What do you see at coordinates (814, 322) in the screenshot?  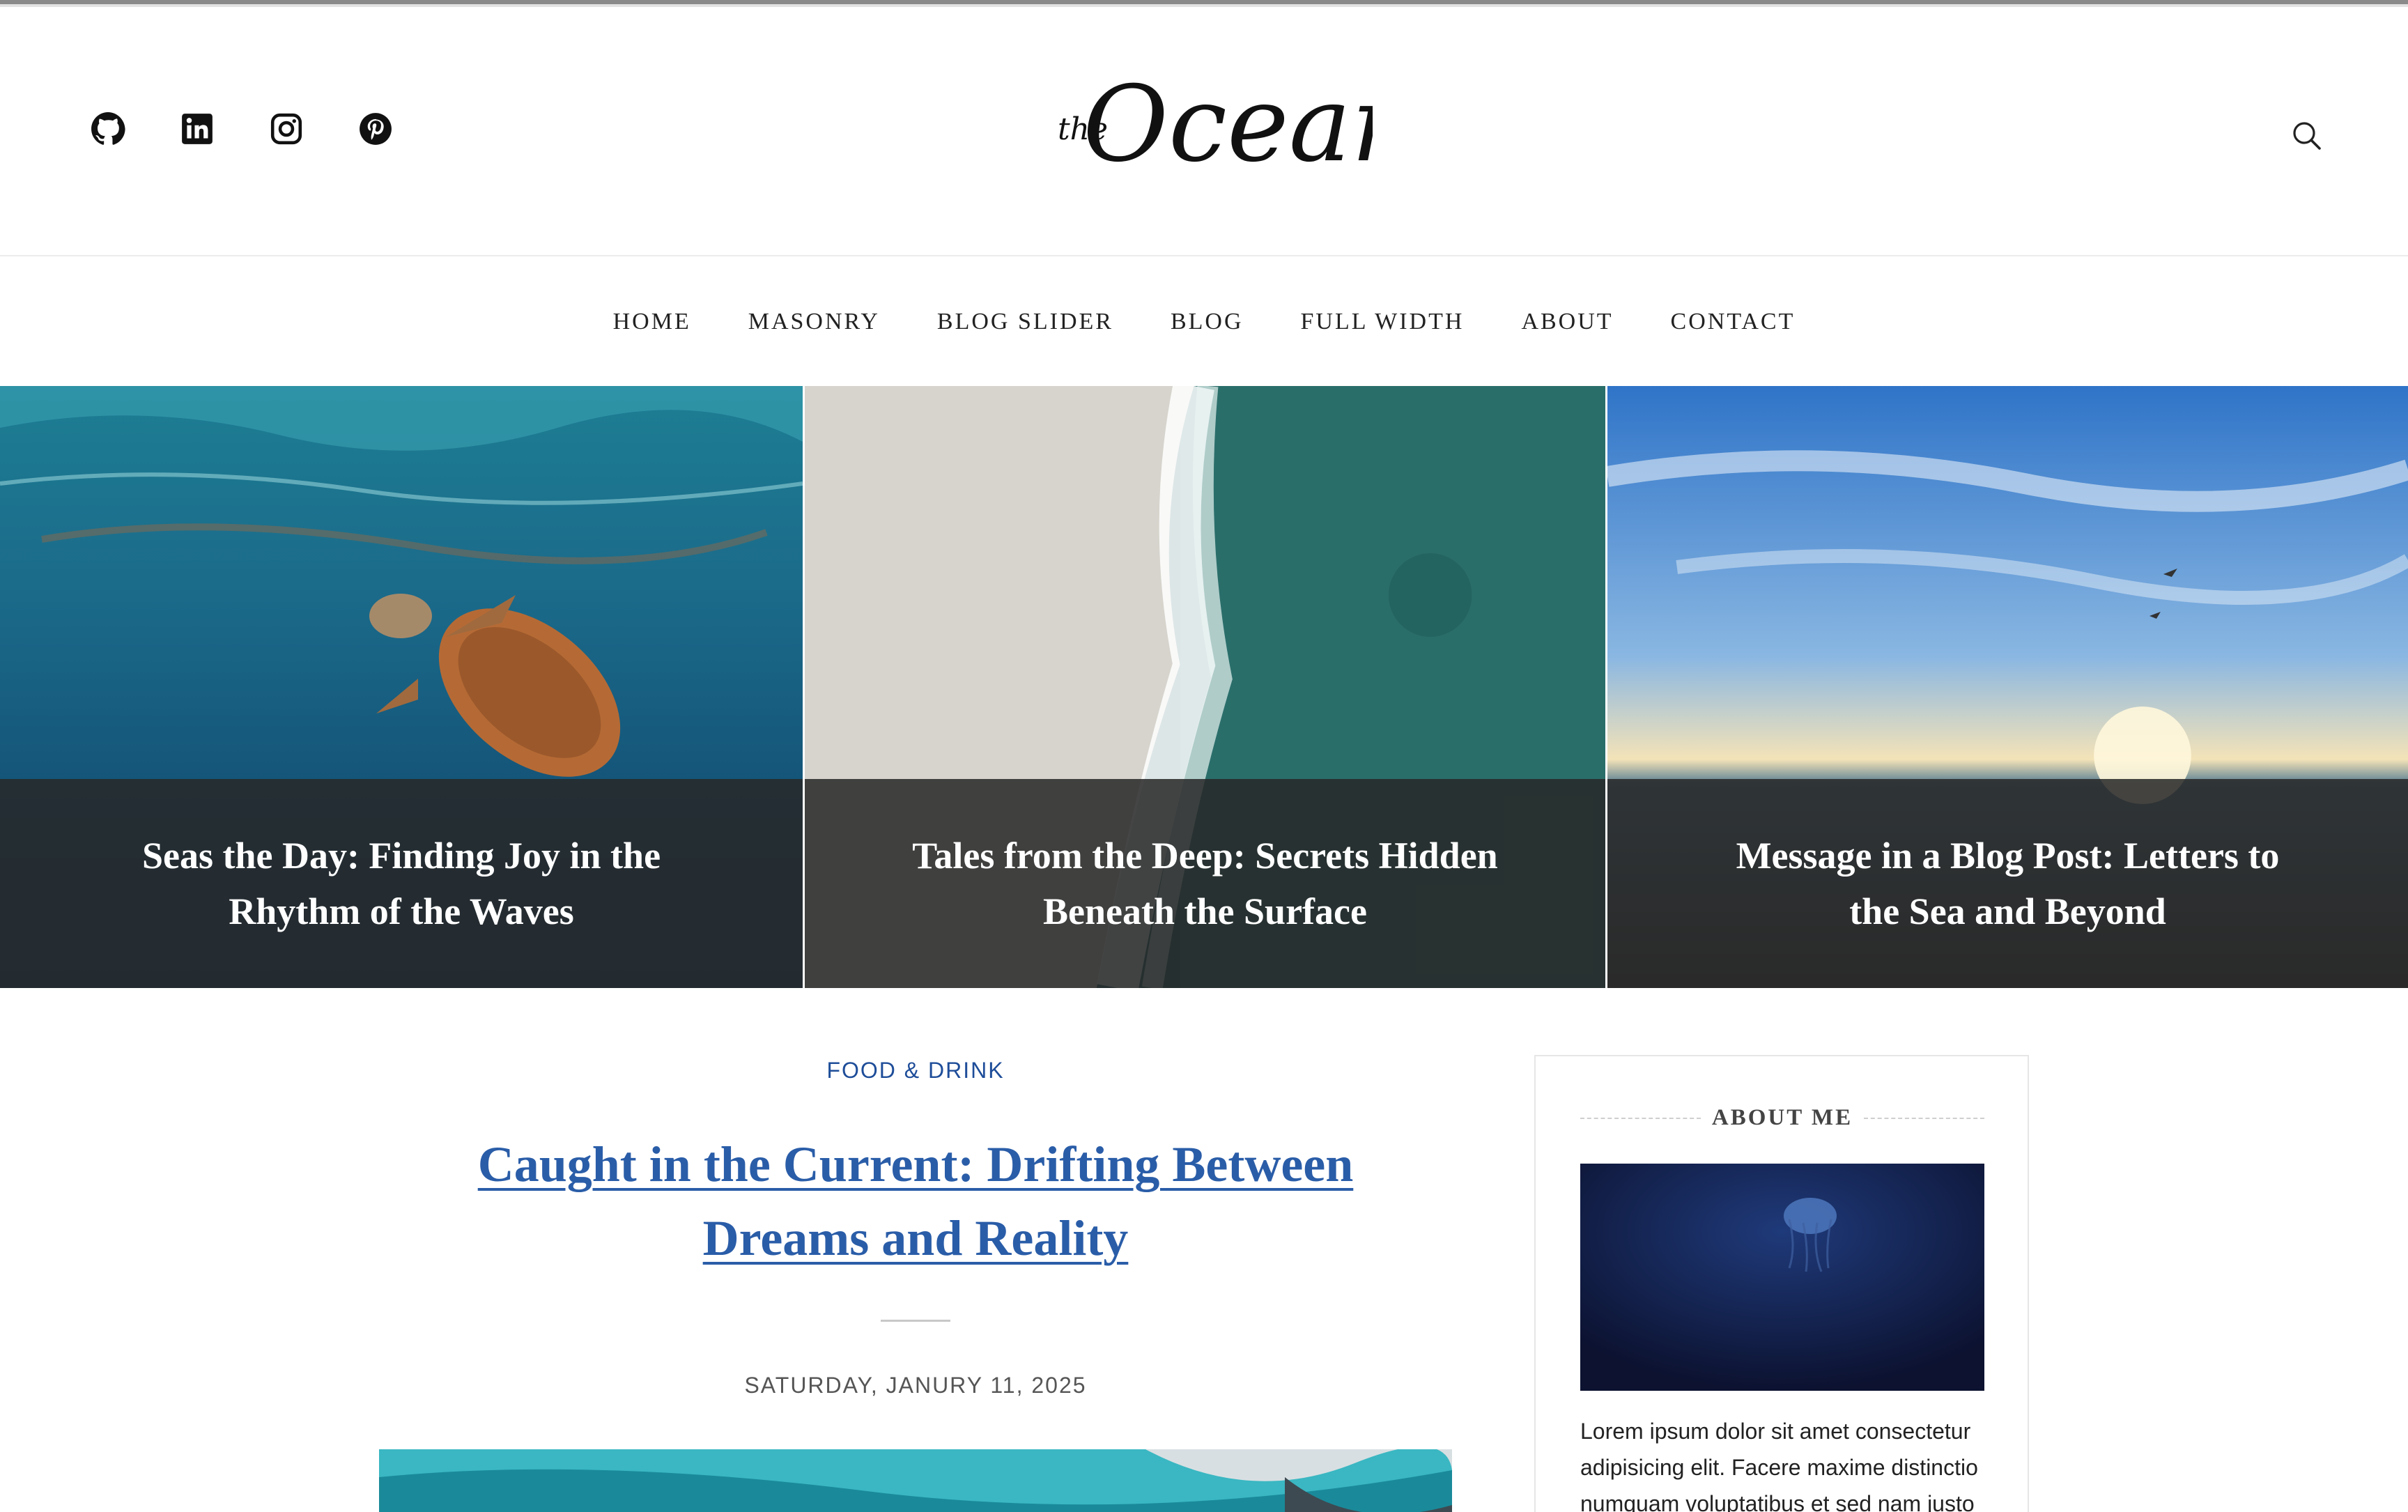 I see `nav-item-masonry: MASONRY` at bounding box center [814, 322].